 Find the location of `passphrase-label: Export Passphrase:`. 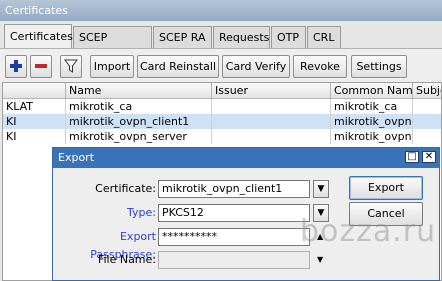

passphrase-label: Export Passphrase: is located at coordinates (123, 245).